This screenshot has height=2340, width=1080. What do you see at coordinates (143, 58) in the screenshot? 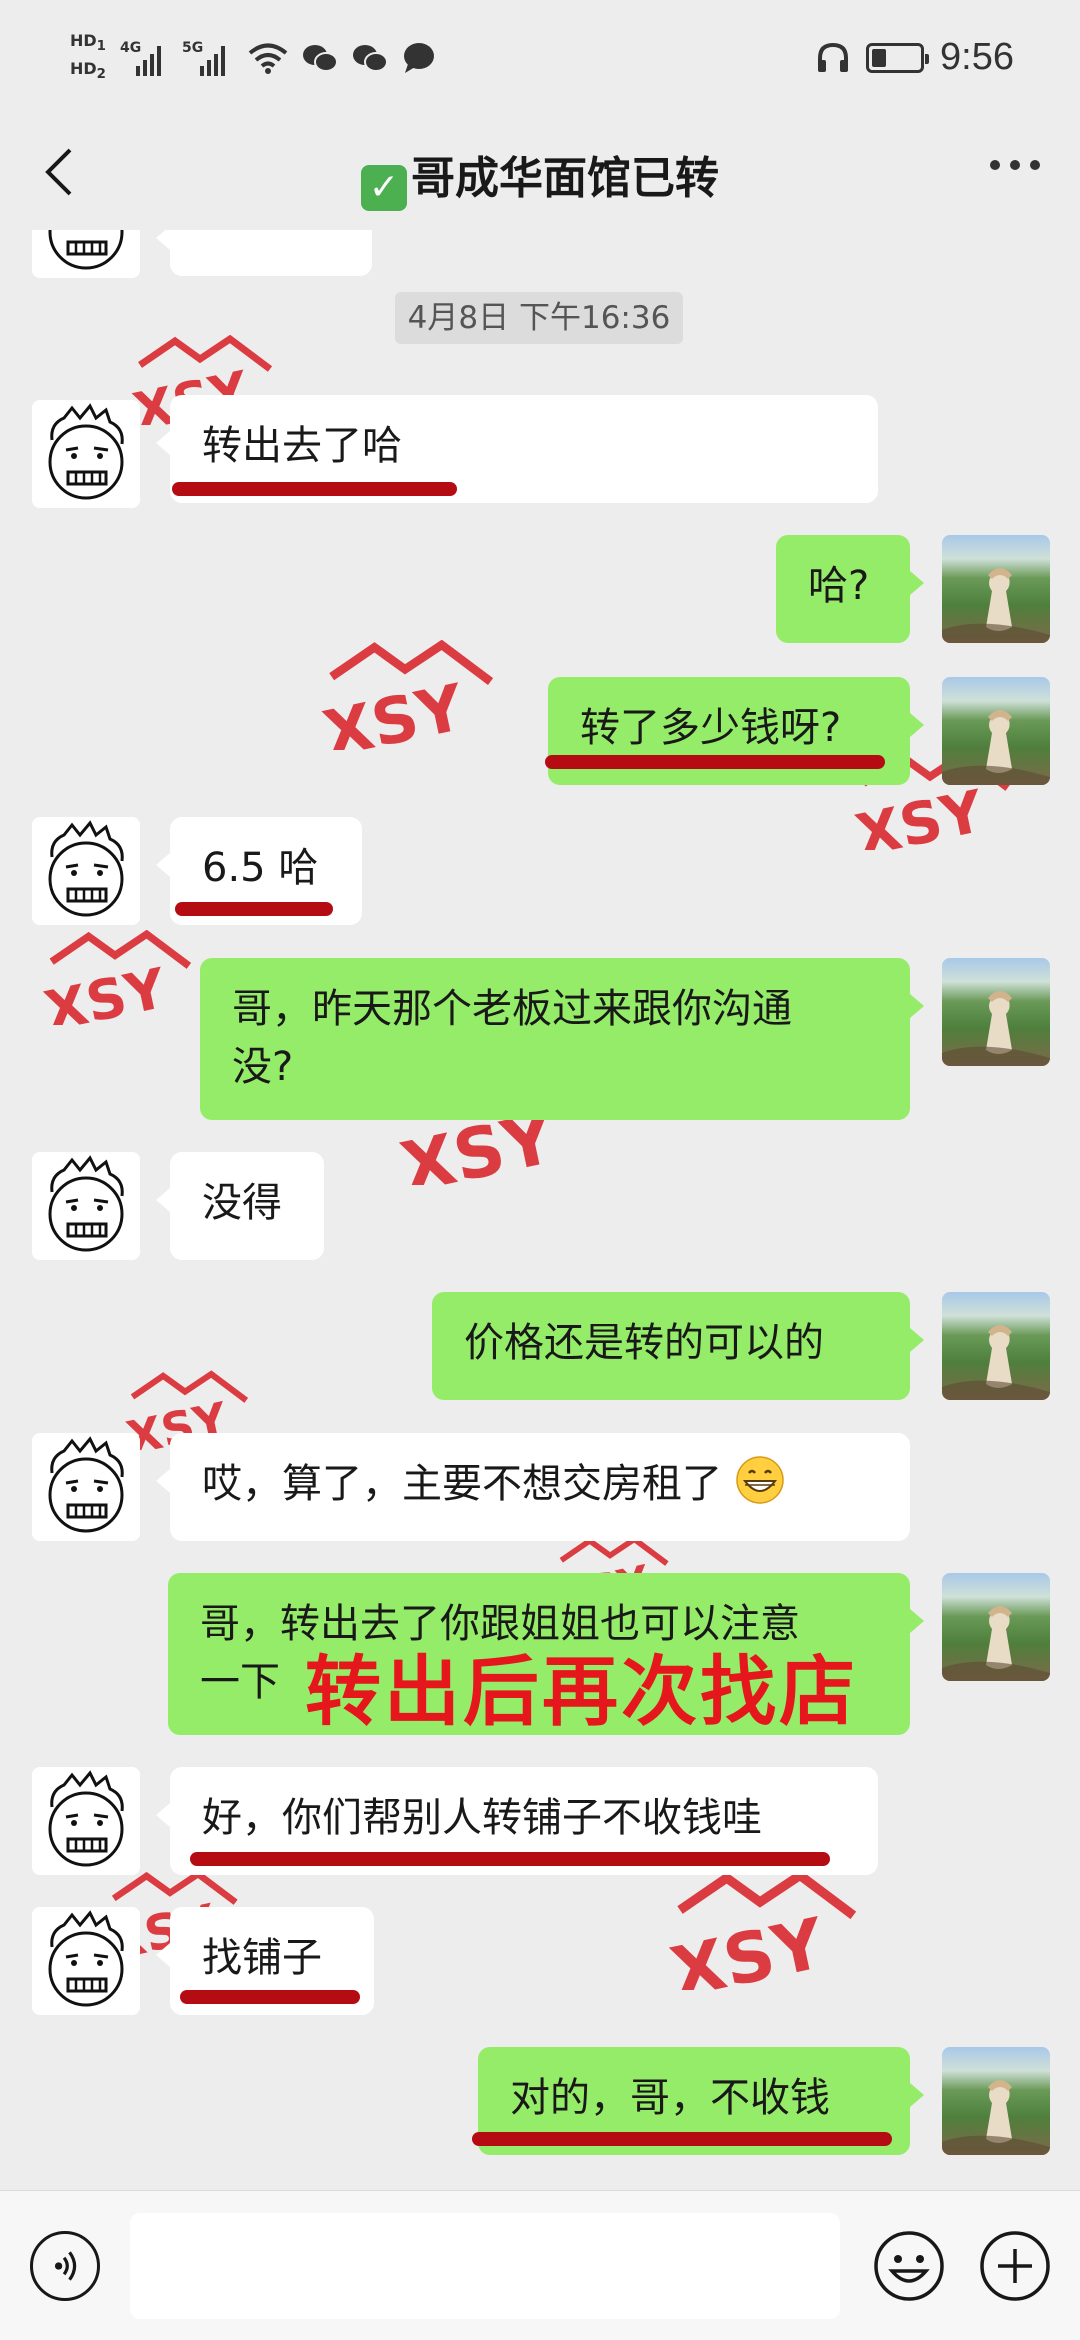
I see `signal-4g-icon: 4G` at bounding box center [143, 58].